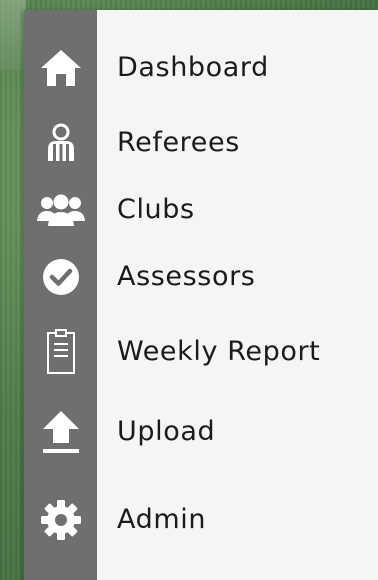 This screenshot has height=580, width=378. I want to click on referee-icon, so click(60, 143).